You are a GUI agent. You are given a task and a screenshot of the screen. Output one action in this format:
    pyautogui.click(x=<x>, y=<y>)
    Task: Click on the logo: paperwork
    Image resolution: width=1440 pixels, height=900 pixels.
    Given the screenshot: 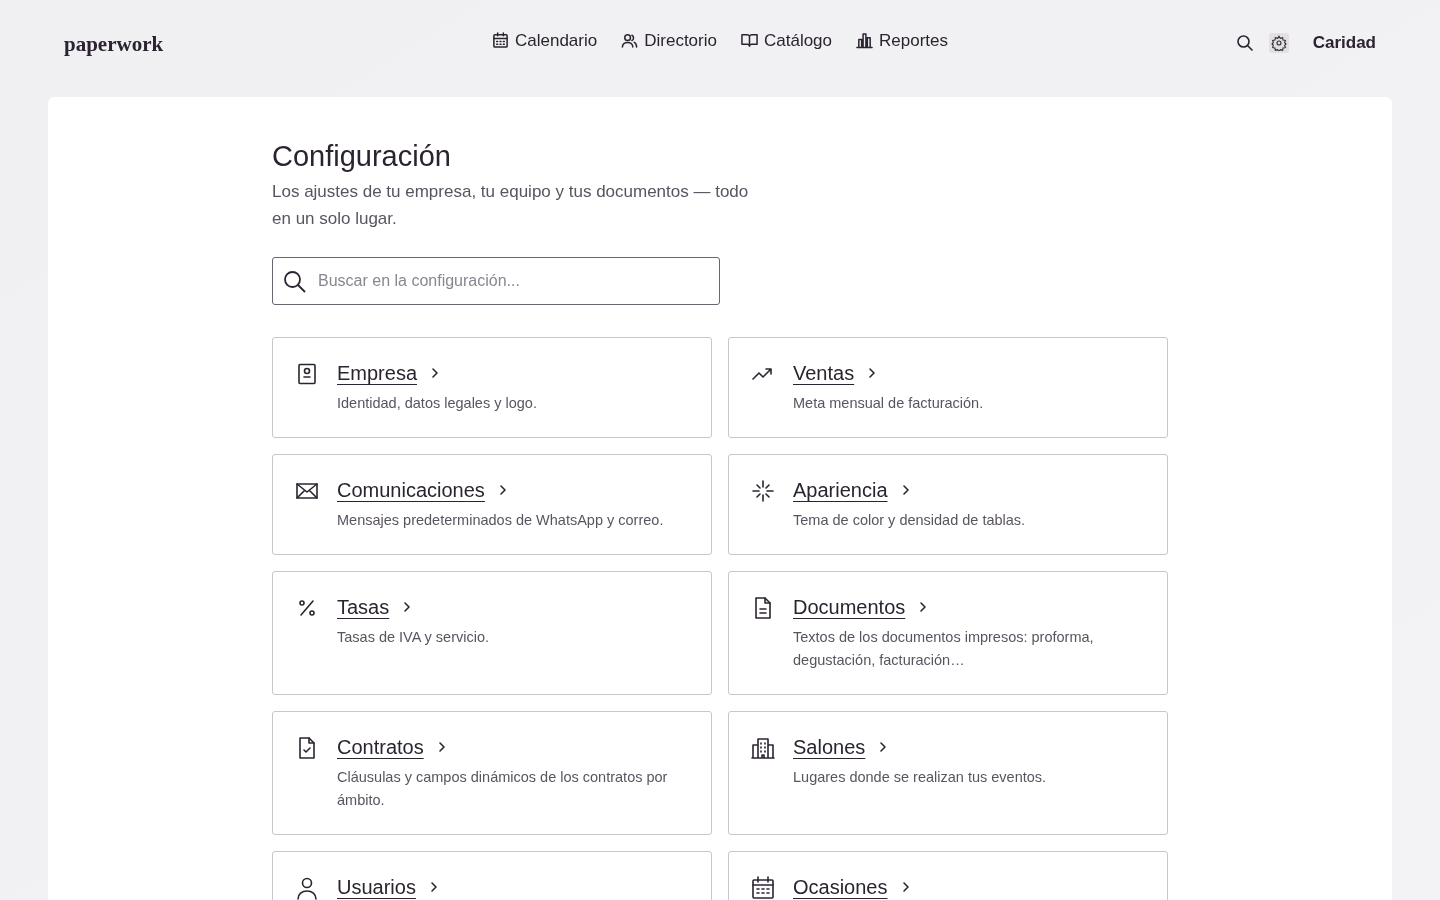 What is the action you would take?
    pyautogui.click(x=244, y=45)
    